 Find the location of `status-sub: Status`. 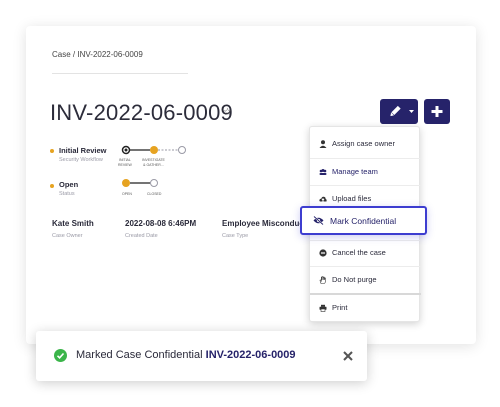

status-sub: Status is located at coordinates (67, 194).